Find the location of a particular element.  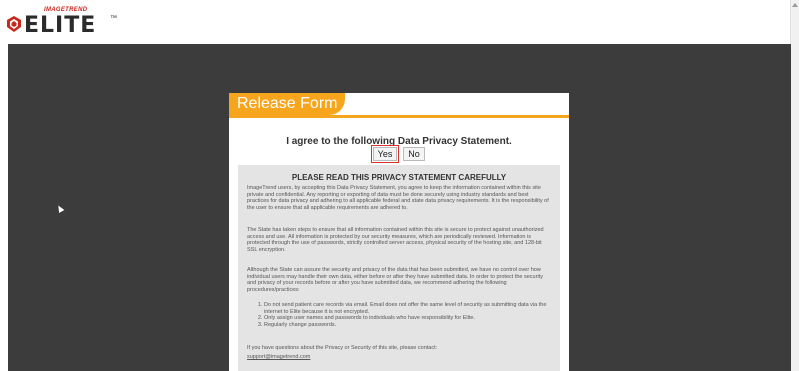

scroll-up-arrow-icon is located at coordinates (795, 5).